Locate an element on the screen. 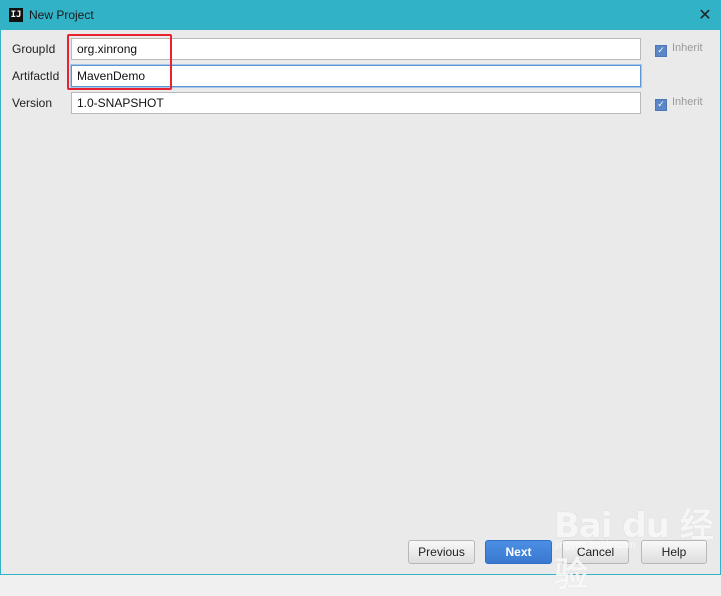  group-id-inherit-checkbox: ✓ Inherit is located at coordinates (679, 49).